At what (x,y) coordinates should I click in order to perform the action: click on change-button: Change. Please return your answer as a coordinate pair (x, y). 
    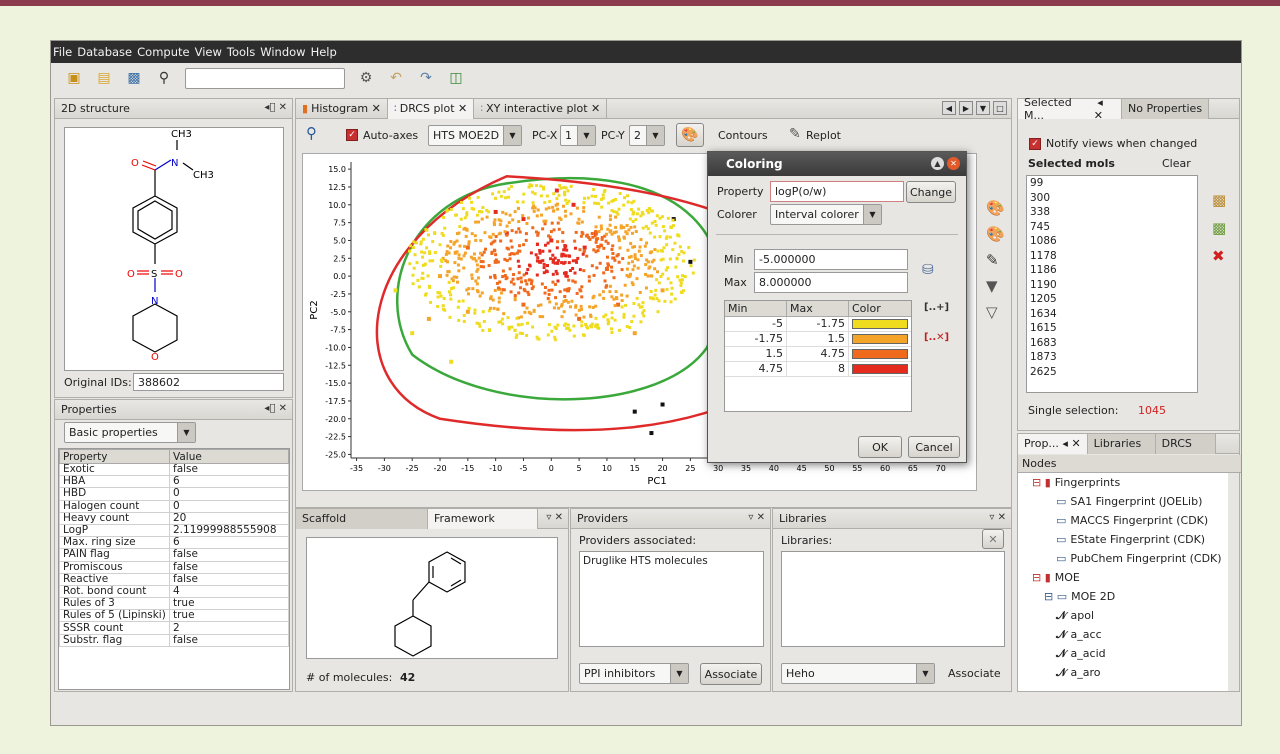
    Looking at the image, I should click on (931, 192).